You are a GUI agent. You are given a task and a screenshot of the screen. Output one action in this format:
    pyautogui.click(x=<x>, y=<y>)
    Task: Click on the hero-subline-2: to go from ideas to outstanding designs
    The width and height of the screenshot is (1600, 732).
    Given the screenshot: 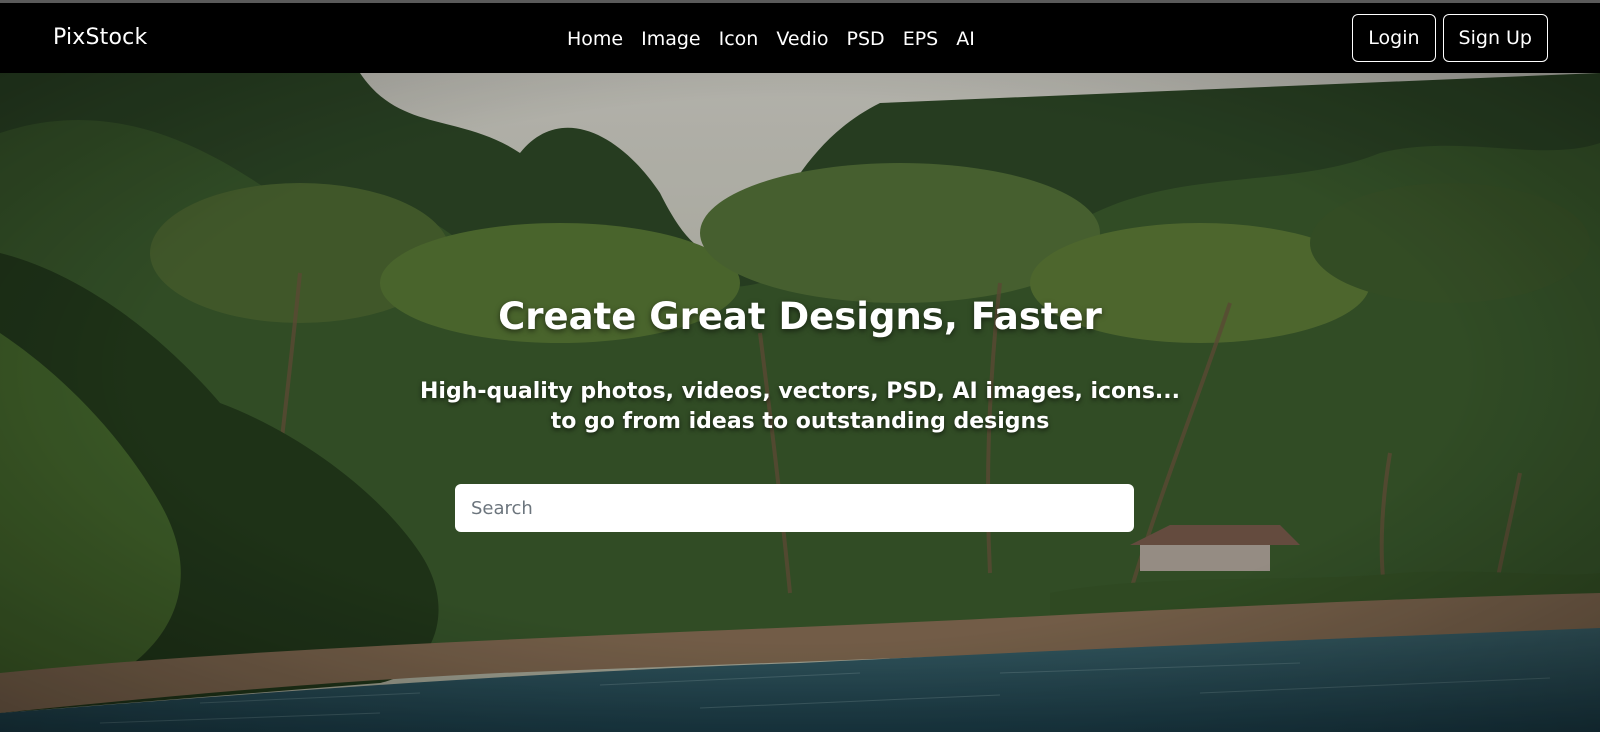 What is the action you would take?
    pyautogui.click(x=800, y=421)
    